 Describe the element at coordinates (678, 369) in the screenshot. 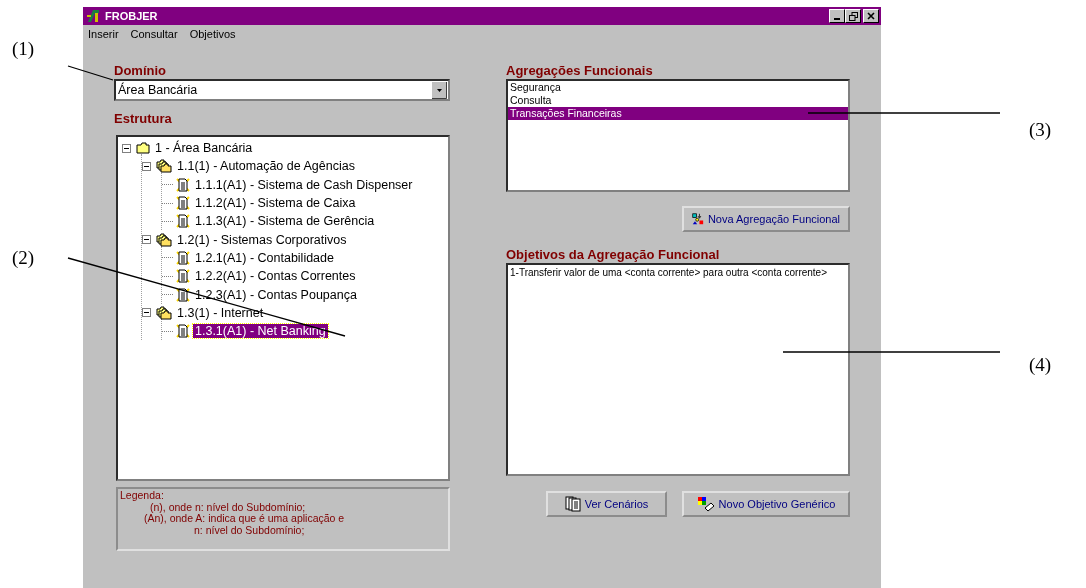

I see `objectives-field: 1-Transferir valor de uma <conta corrente> para outra <conta corrente>` at that location.